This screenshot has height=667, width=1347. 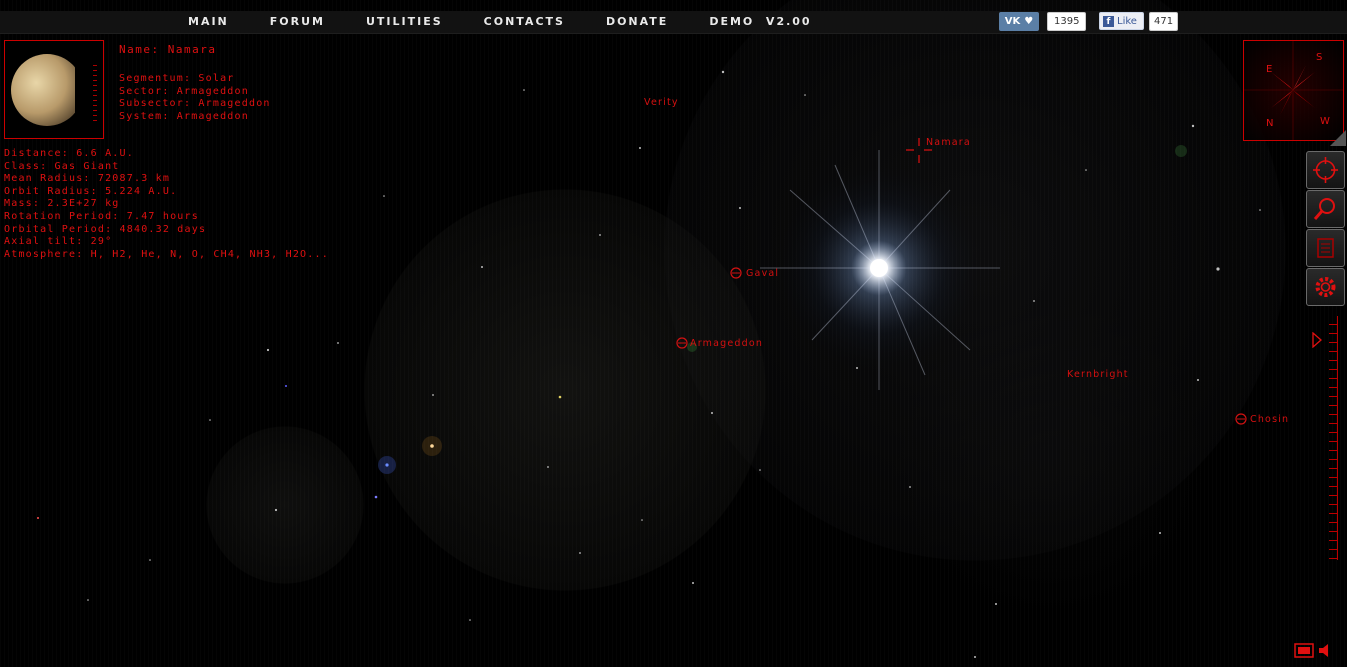 I want to click on map-label-chosin: Chosin, so click(x=1269, y=419).